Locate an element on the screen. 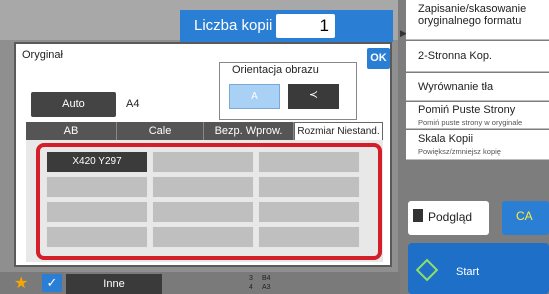  star-icon: ★ is located at coordinates (21, 283).